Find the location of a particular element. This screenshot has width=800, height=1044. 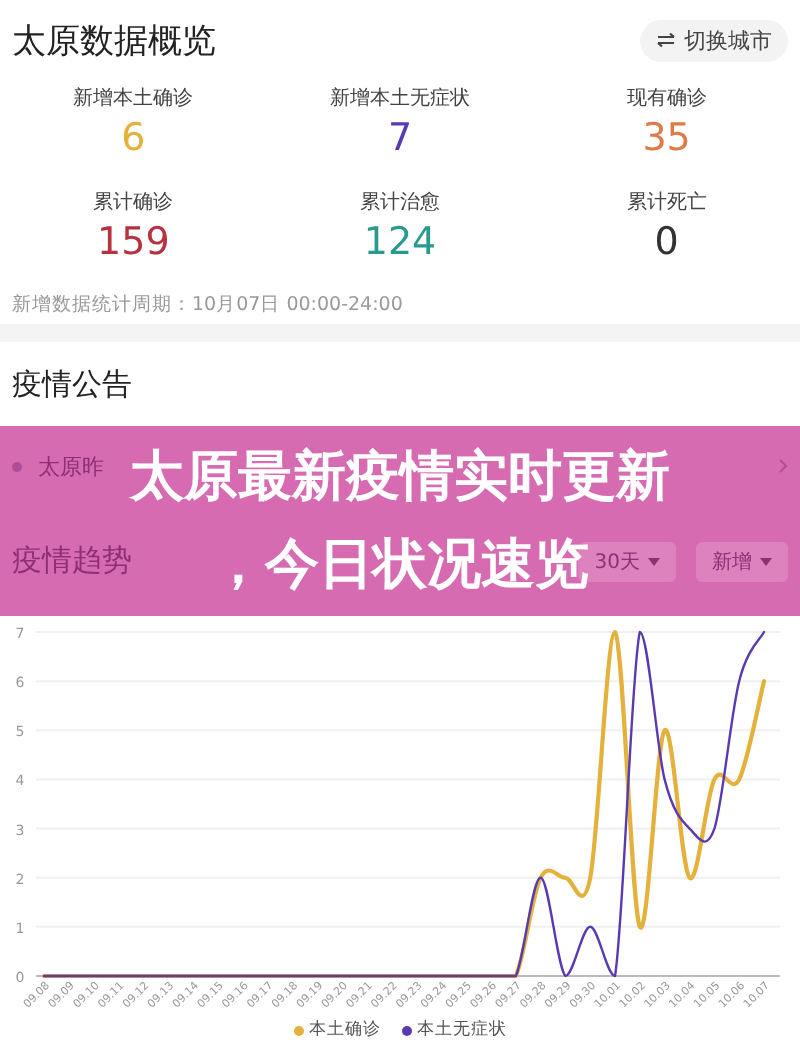

swap-icon is located at coordinates (666, 40).